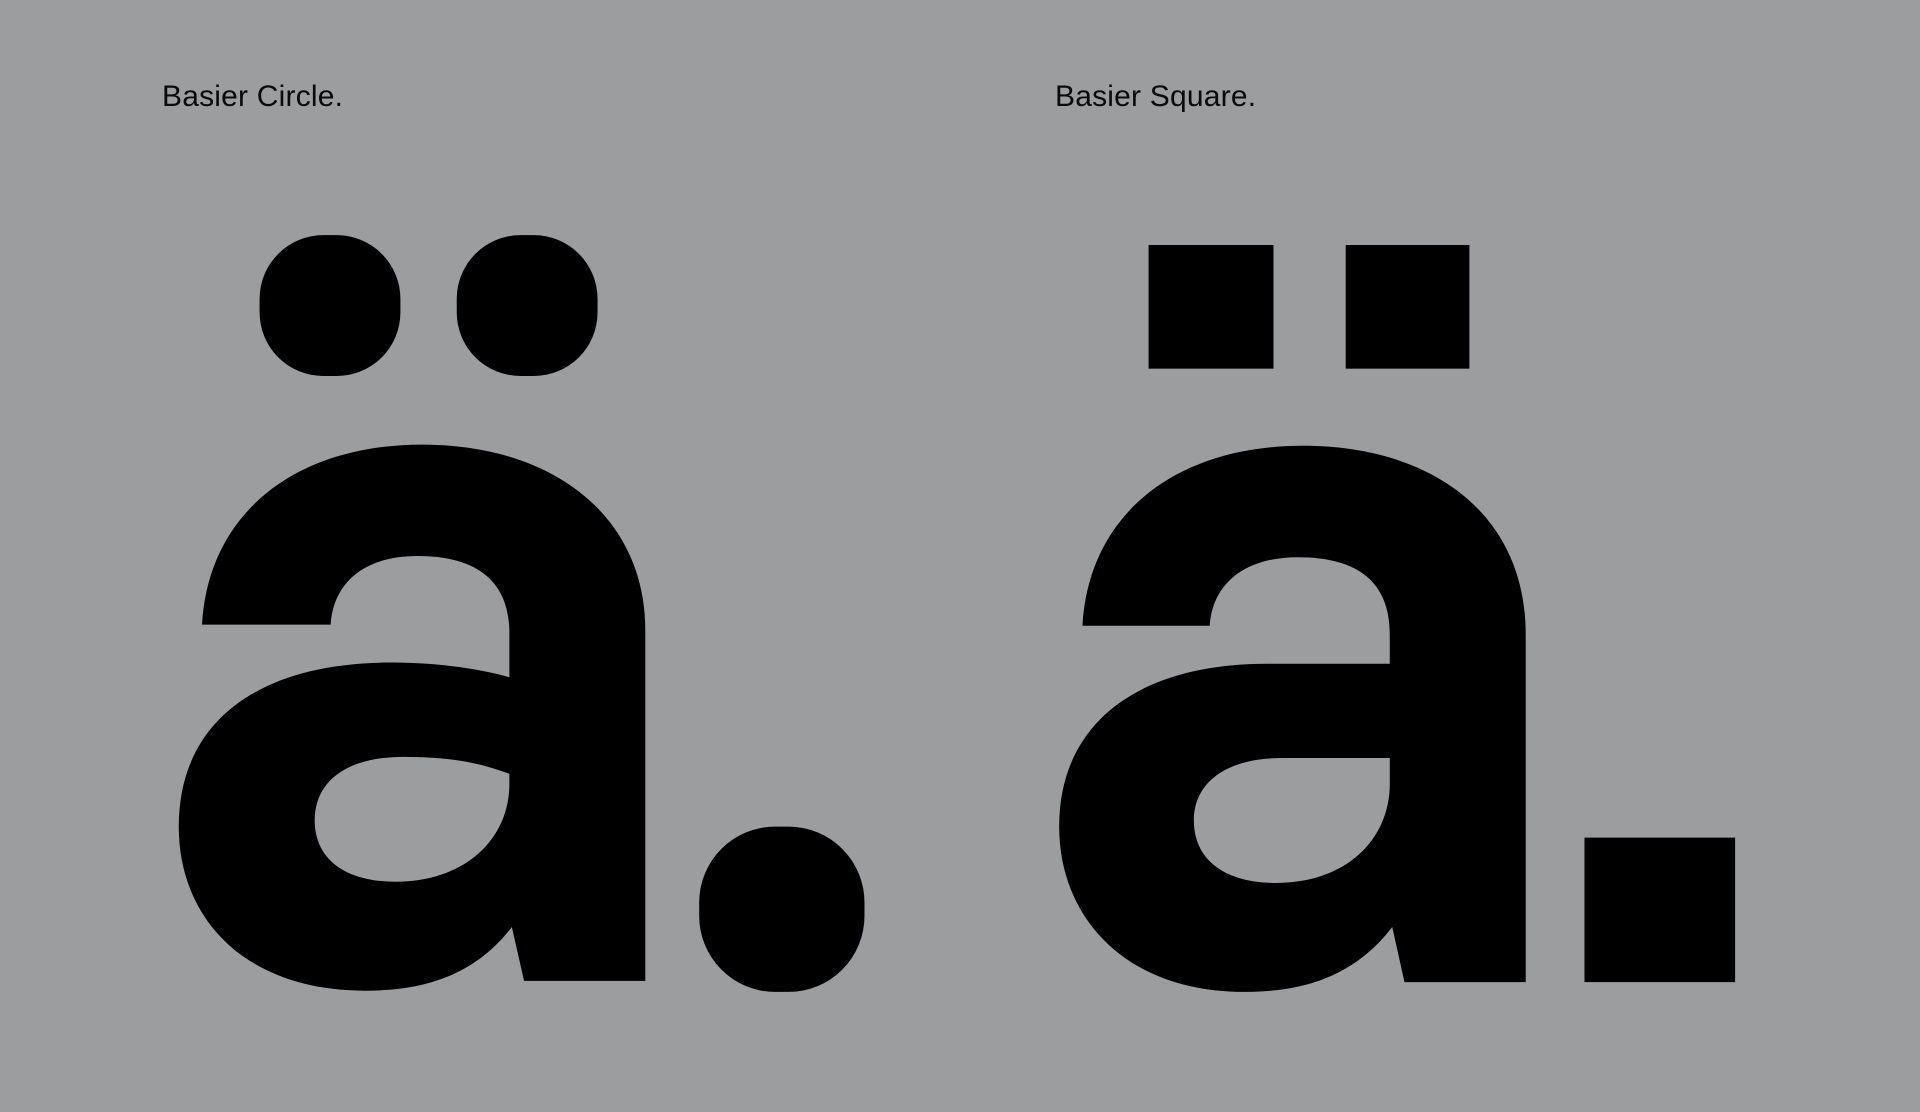 The width and height of the screenshot is (1920, 1112). What do you see at coordinates (1660, 910) in the screenshot?
I see `period-square` at bounding box center [1660, 910].